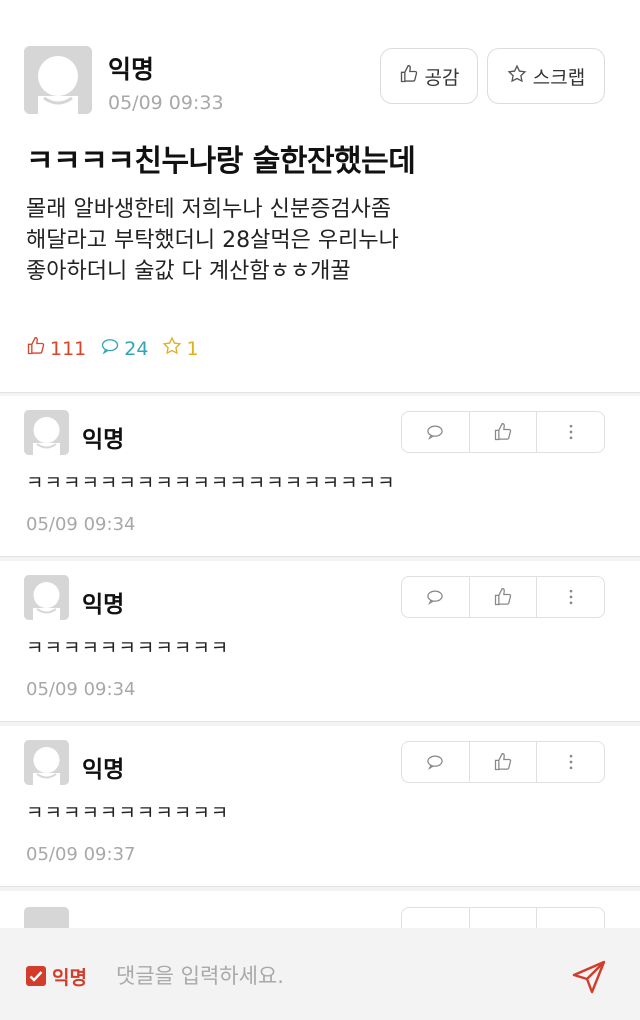 Image resolution: width=640 pixels, height=1020 pixels. What do you see at coordinates (188, 271) in the screenshot?
I see `post-body-line: 좋아하더니 술값 다 계산함ㅎㅎ개꿀` at bounding box center [188, 271].